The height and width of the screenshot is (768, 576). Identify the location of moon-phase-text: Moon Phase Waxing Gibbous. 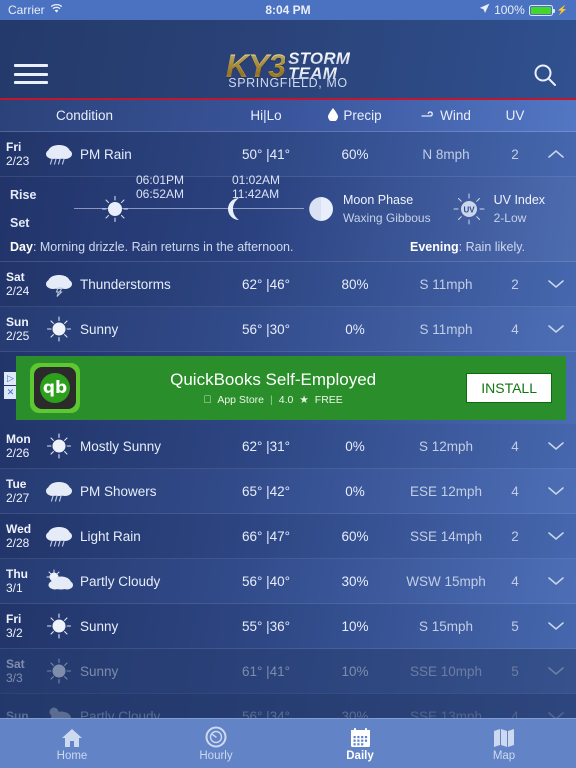
(387, 209).